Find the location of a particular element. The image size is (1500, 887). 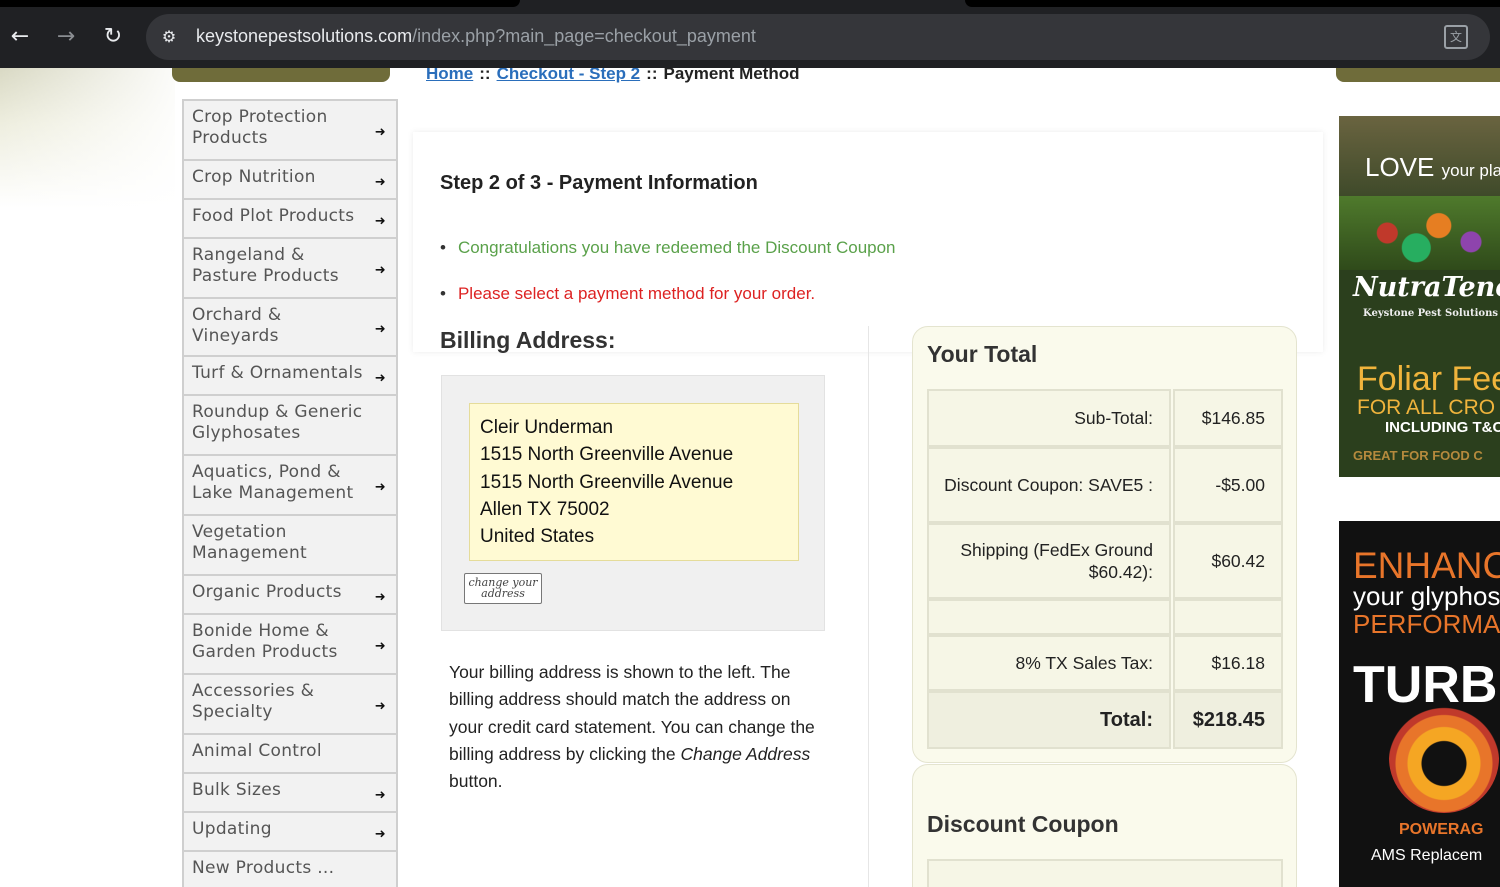

address-line2: 1515 North Greenville Avenue is located at coordinates (607, 482).